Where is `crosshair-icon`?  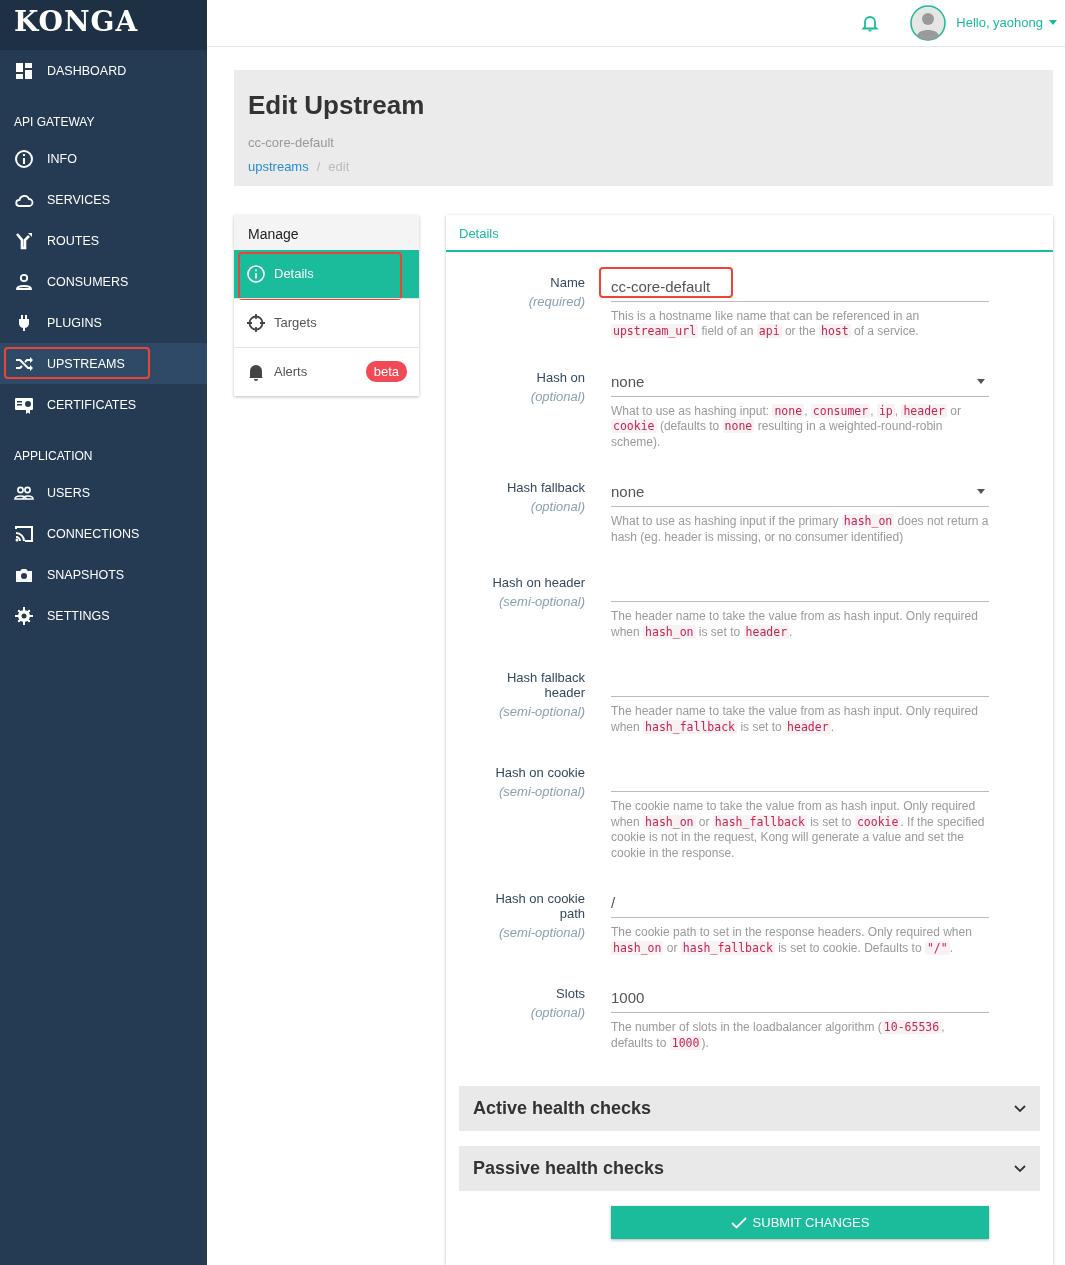 crosshair-icon is located at coordinates (256, 322).